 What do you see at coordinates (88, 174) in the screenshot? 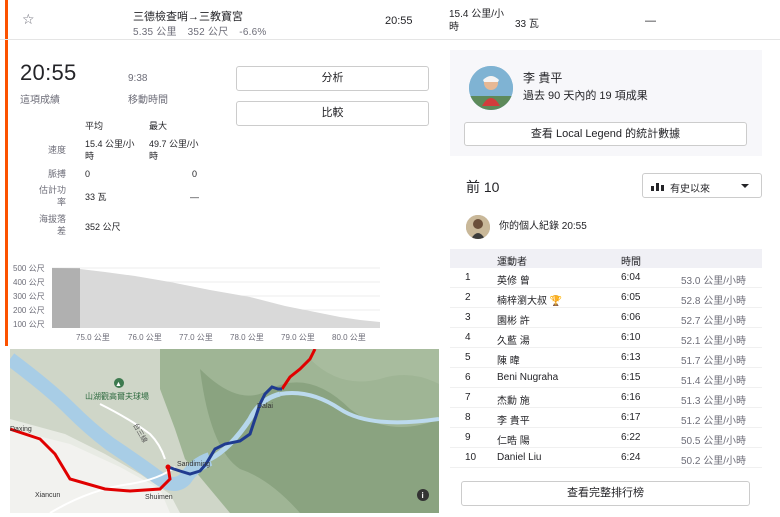
I see `hr-avg: 0` at bounding box center [88, 174].